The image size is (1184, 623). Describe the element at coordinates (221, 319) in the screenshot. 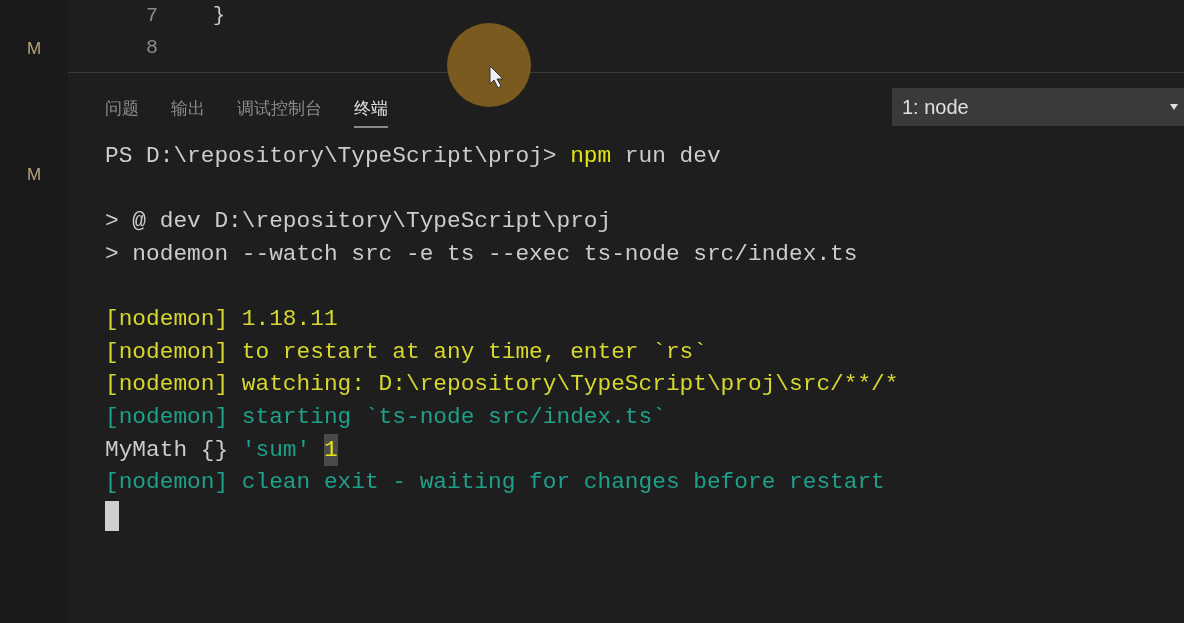

I see `terminal-text: [nodemon] 1.18.11` at that location.